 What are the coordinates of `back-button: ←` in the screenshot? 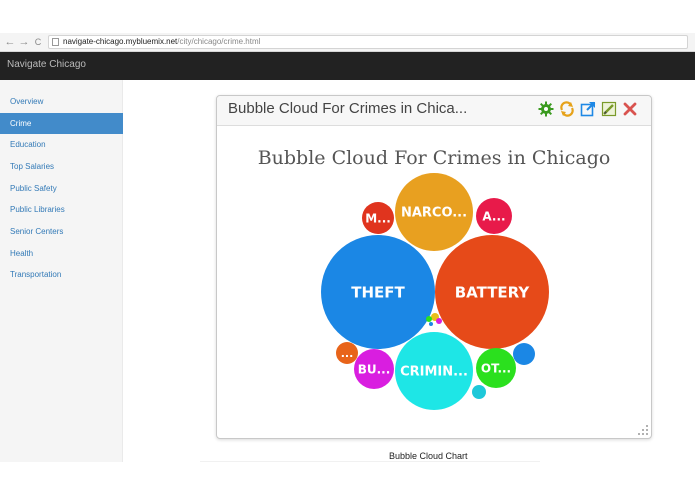 It's located at (10, 42).